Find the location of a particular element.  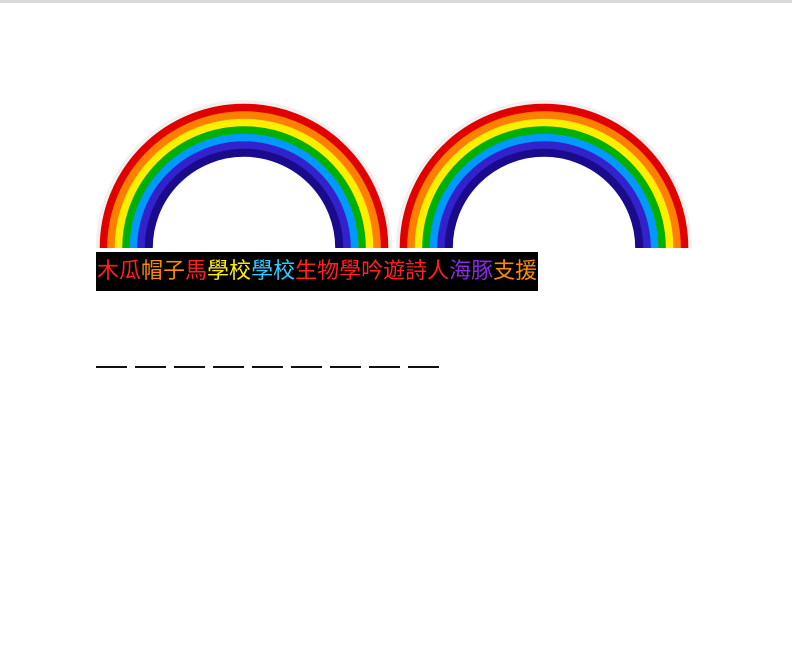

word-8: 海豚 is located at coordinates (471, 271).